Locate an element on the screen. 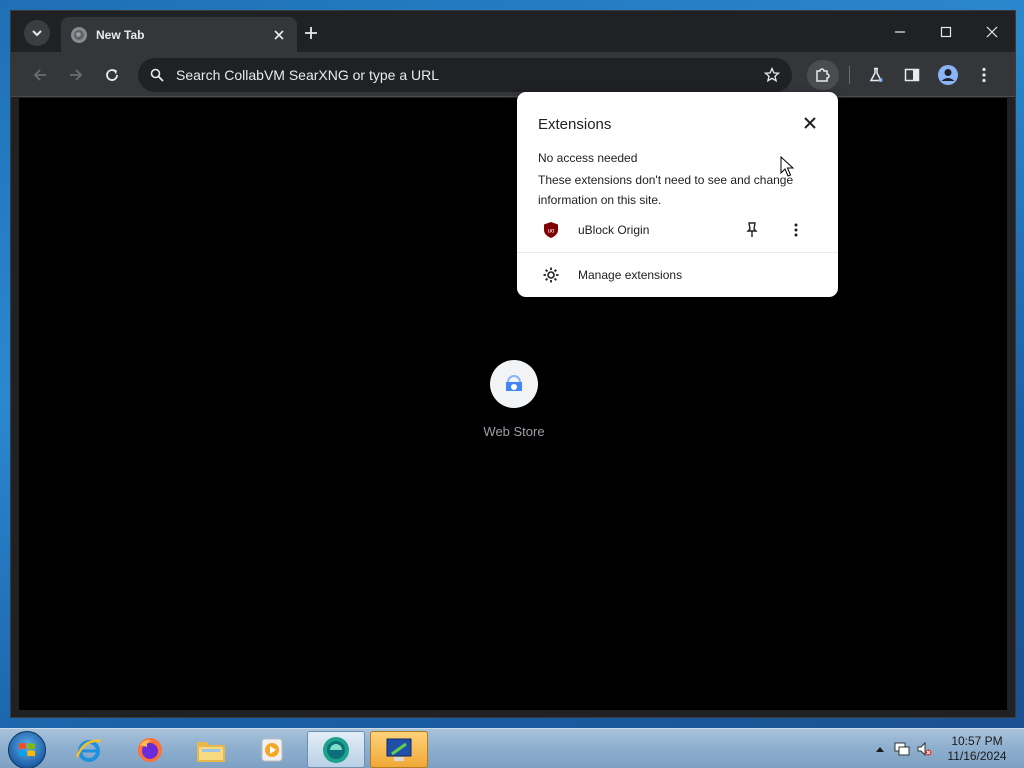  taskbar-clock: 10:57 PM 11/16/2024 is located at coordinates (977, 749).